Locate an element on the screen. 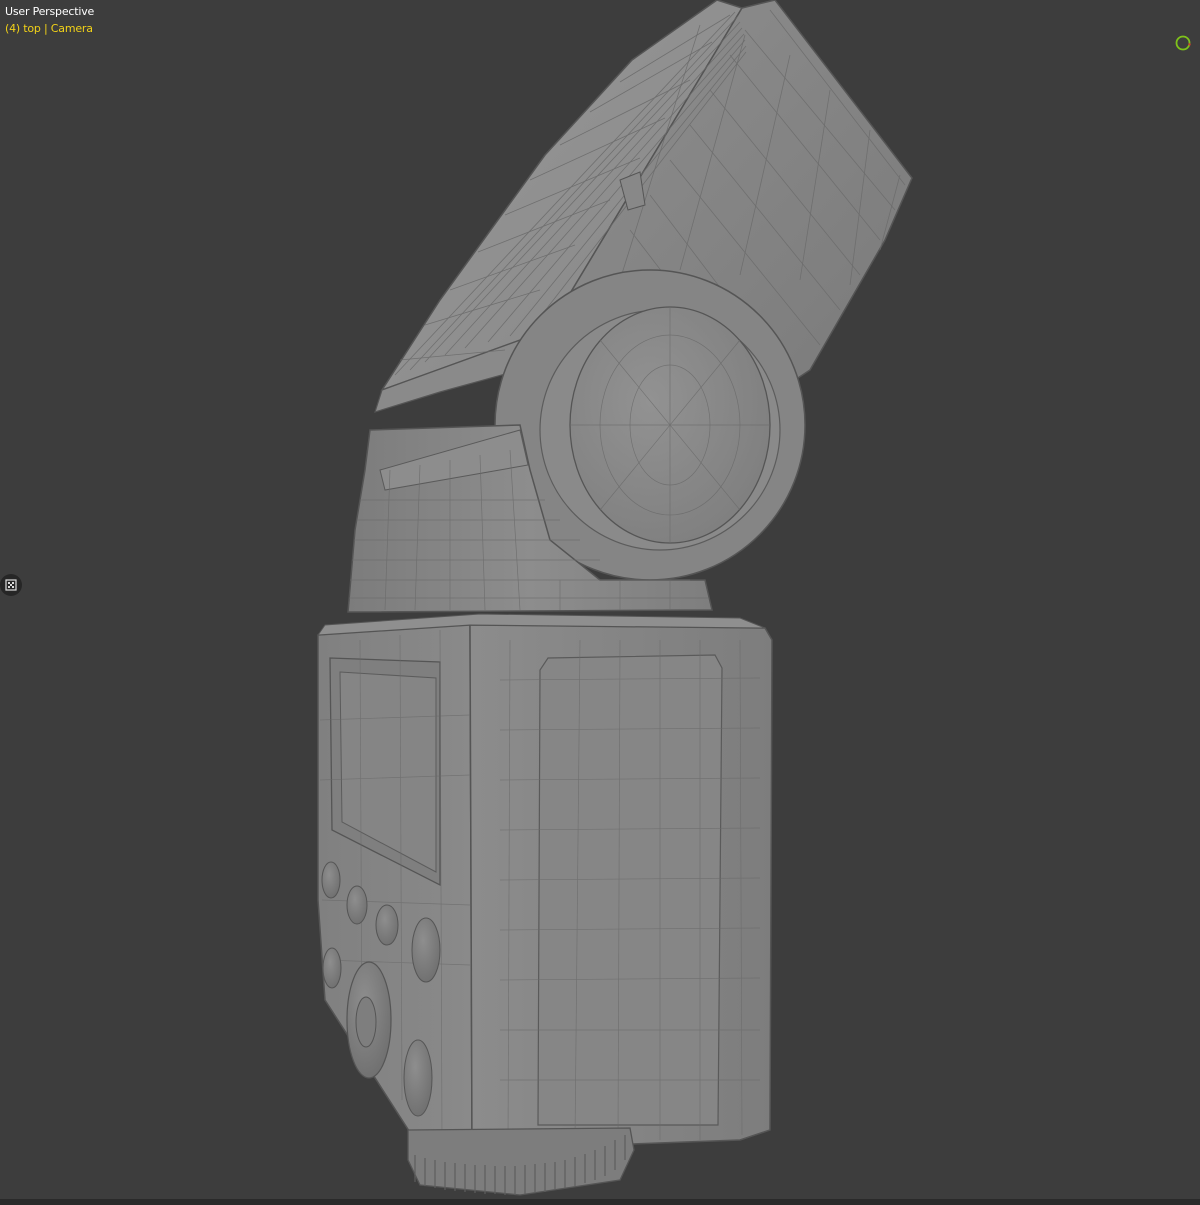  viewport-bottom-border is located at coordinates (600, 1202).